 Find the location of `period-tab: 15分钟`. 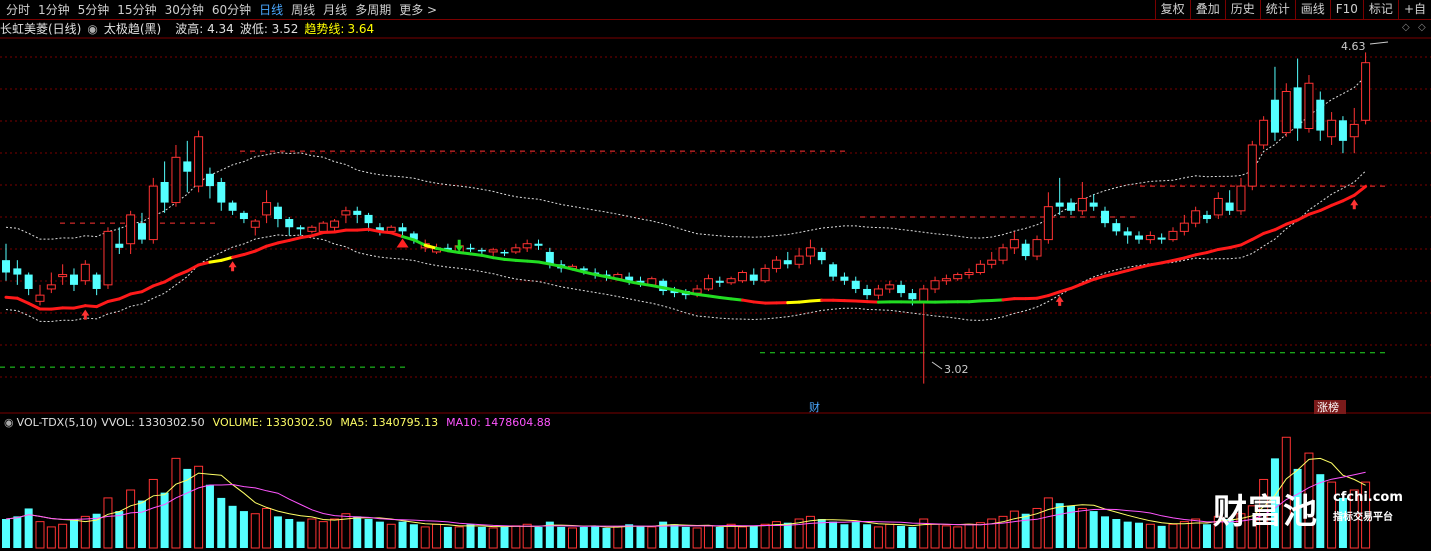

period-tab: 15分钟 is located at coordinates (136, 10).